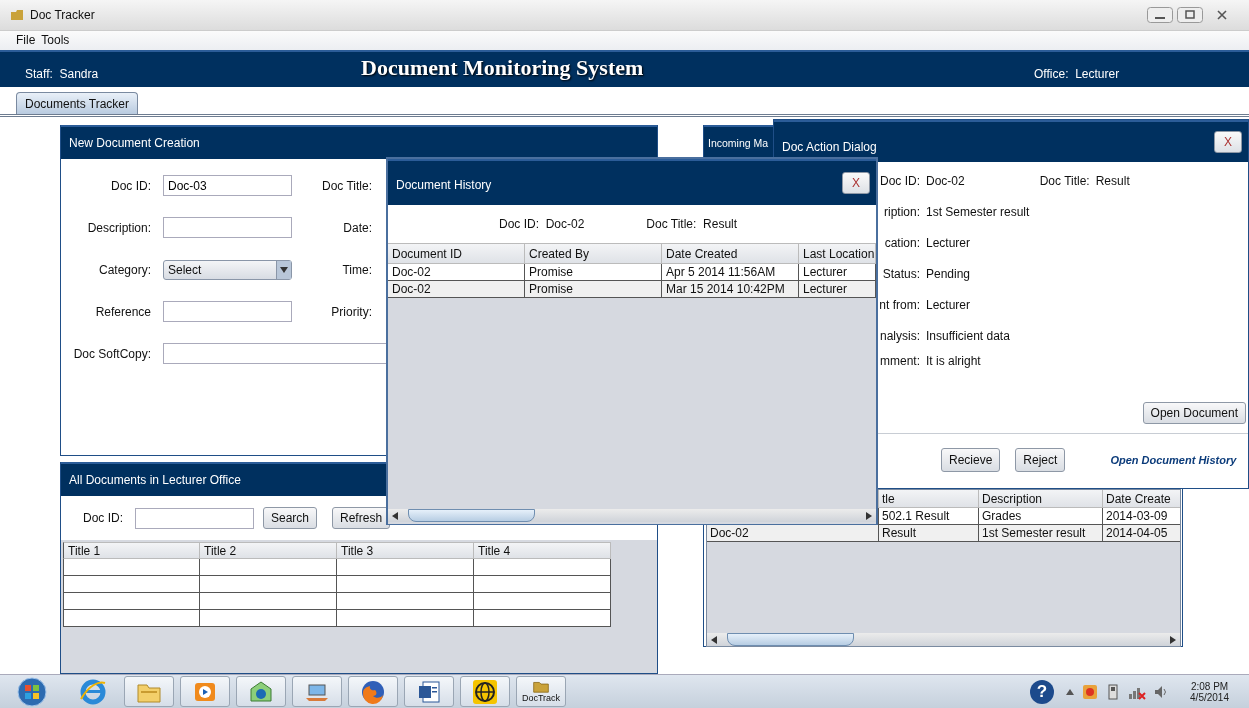 The height and width of the screenshot is (708, 1249). I want to click on show-hidden-icons-icon, so click(1070, 691).